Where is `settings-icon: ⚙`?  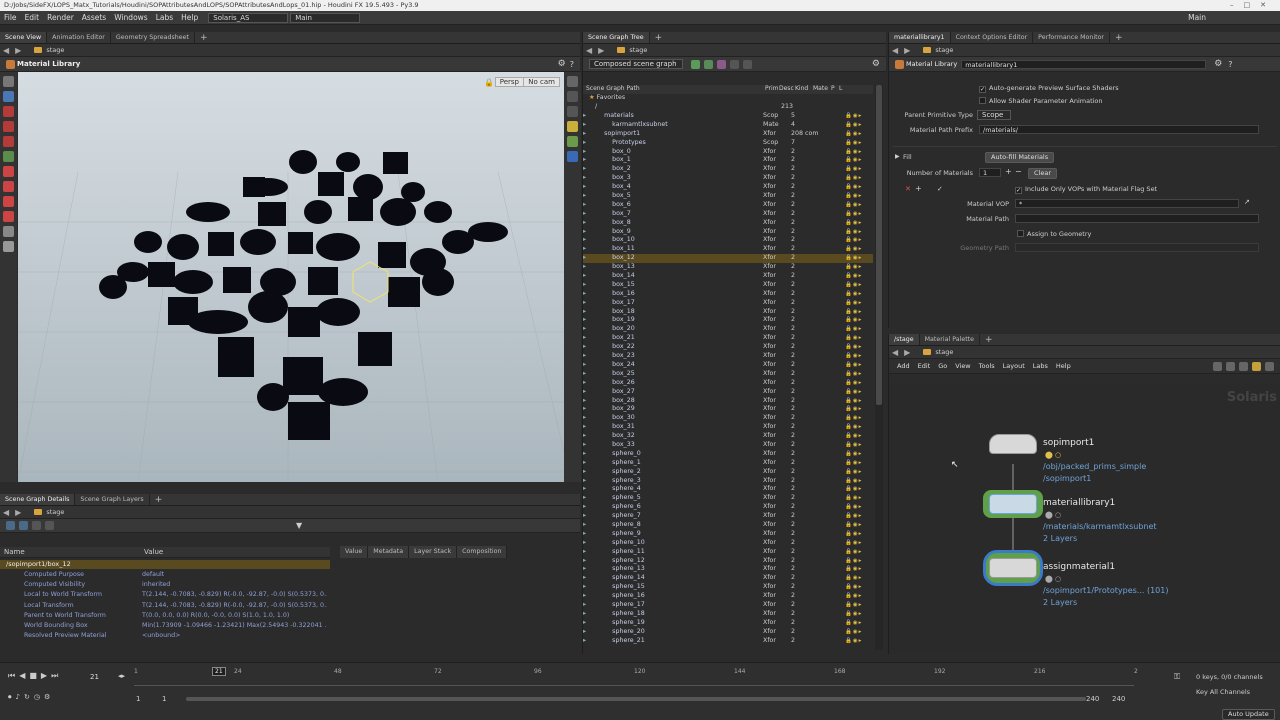
settings-icon: ⚙ is located at coordinates (47, 697).